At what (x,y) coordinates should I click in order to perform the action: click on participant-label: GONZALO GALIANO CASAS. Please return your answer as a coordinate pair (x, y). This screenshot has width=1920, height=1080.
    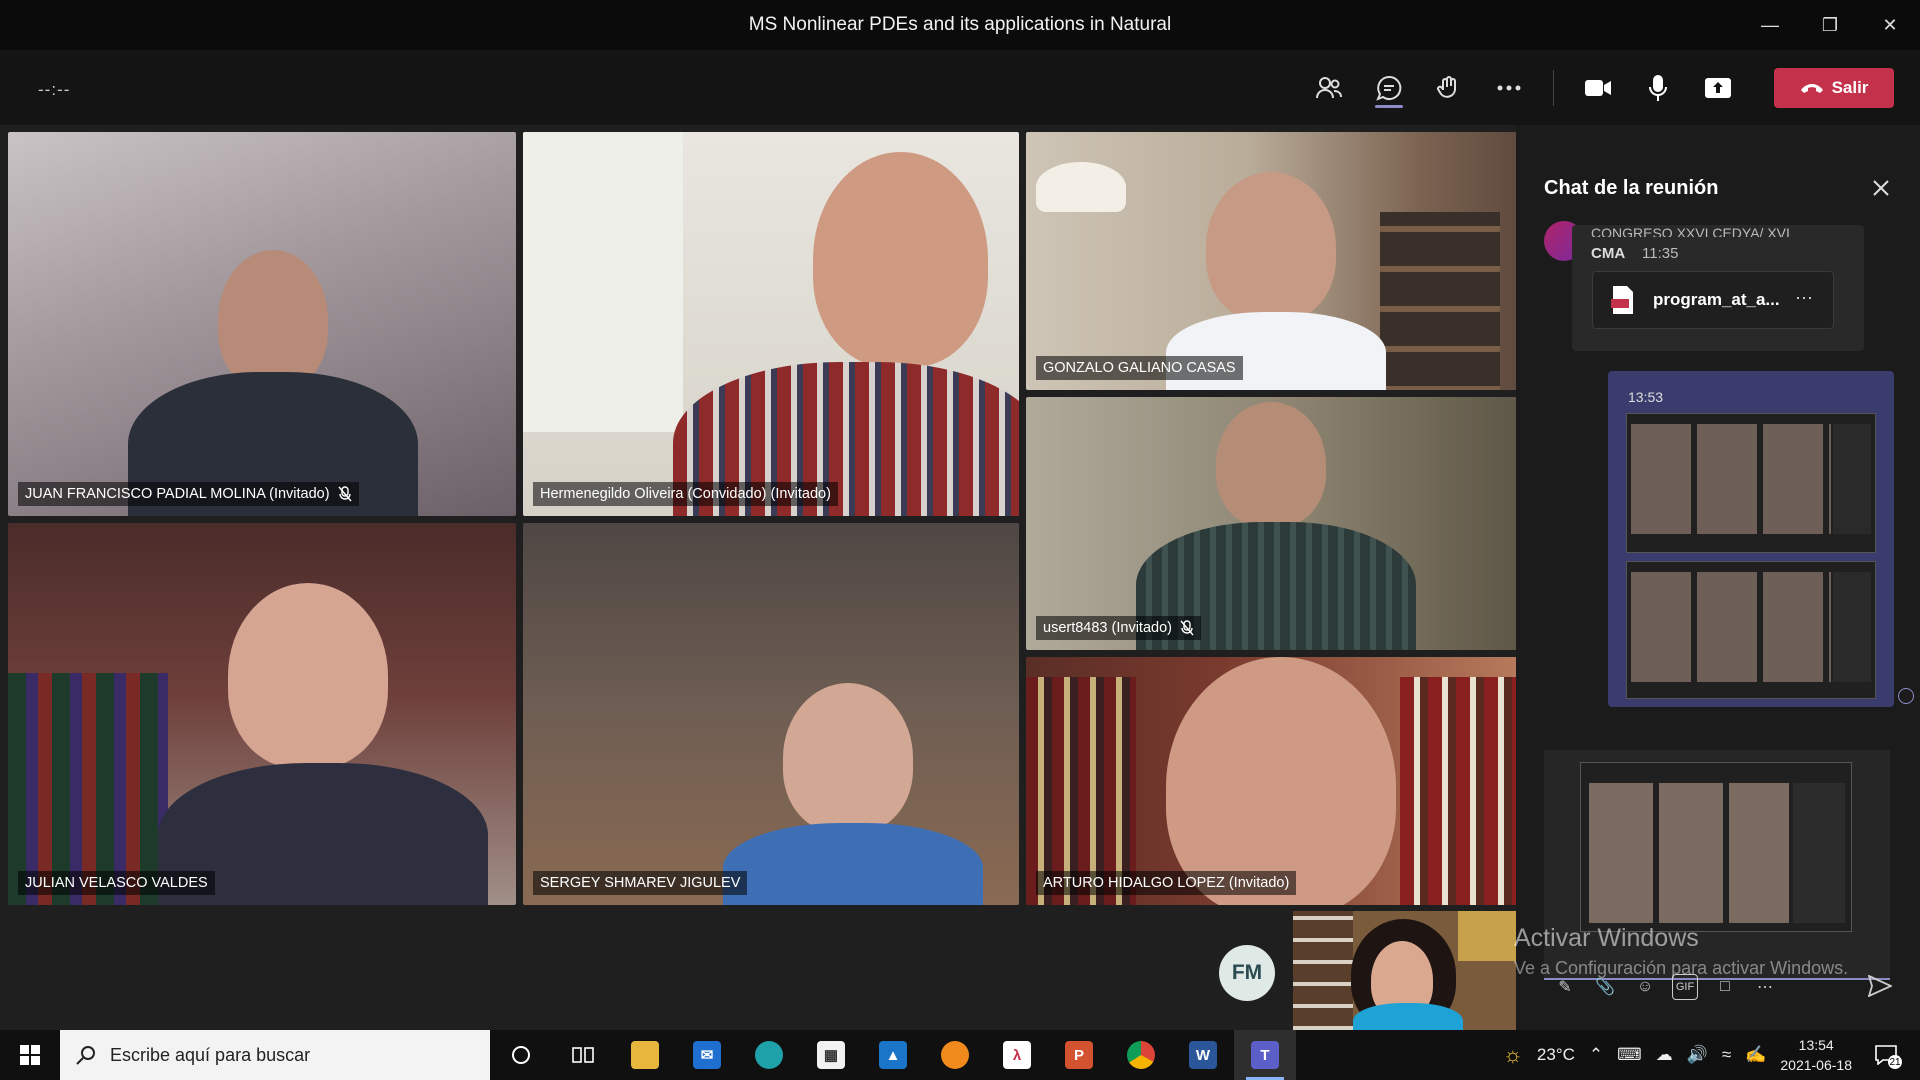
    Looking at the image, I should click on (1139, 368).